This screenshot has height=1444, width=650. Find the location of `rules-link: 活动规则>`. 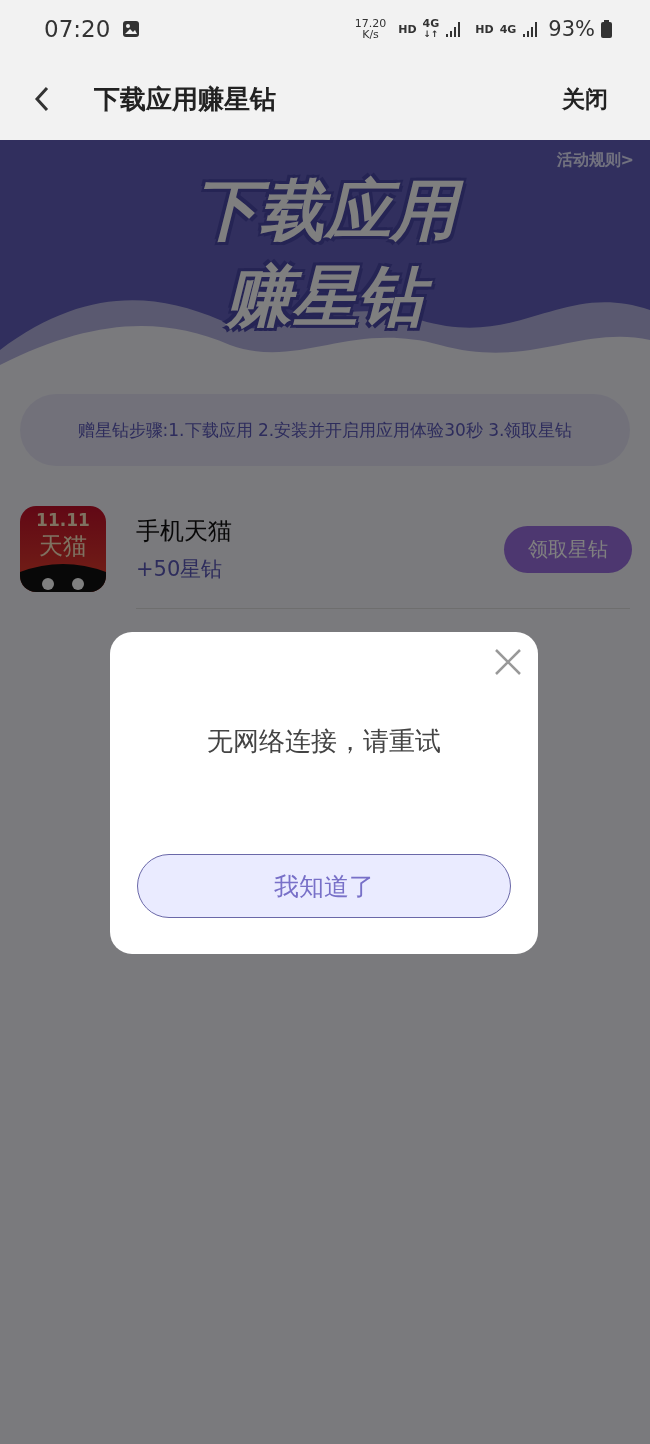

rules-link: 活动规则> is located at coordinates (595, 160).